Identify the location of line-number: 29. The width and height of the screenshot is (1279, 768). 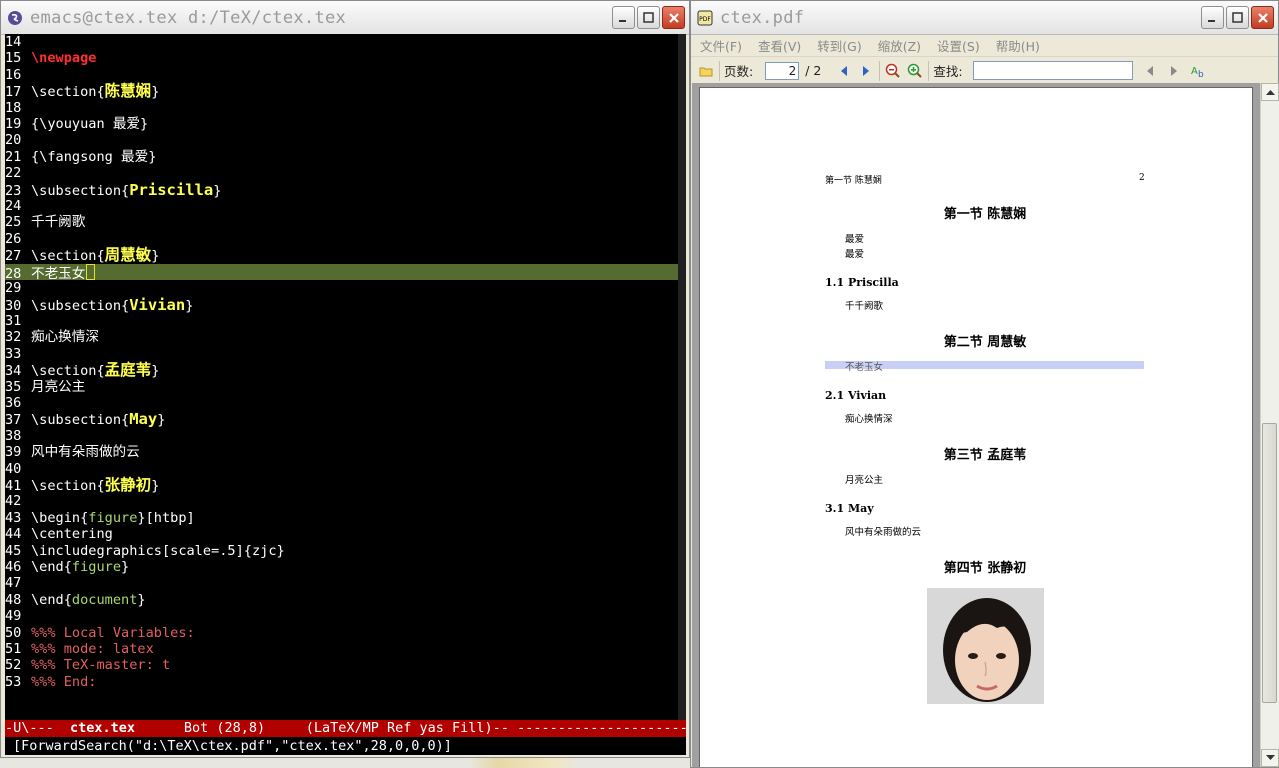
(13, 288).